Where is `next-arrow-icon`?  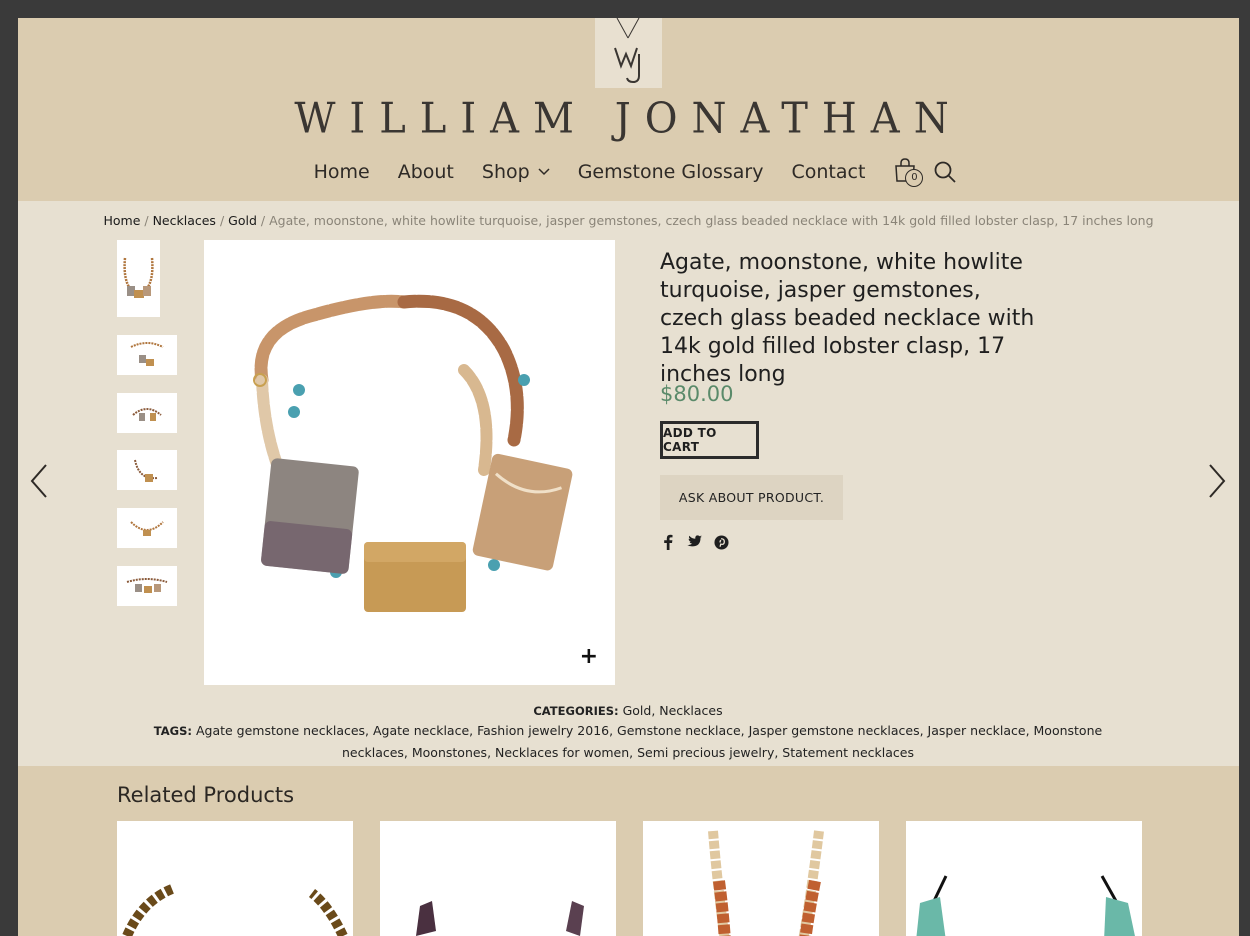
next-arrow-icon is located at coordinates (1217, 481).